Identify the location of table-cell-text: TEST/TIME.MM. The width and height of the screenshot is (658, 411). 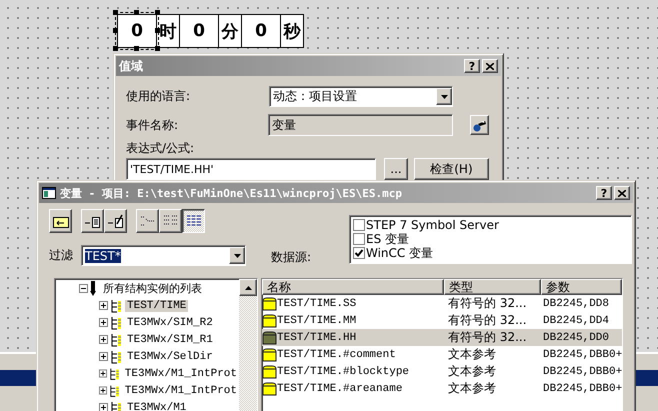
(317, 321).